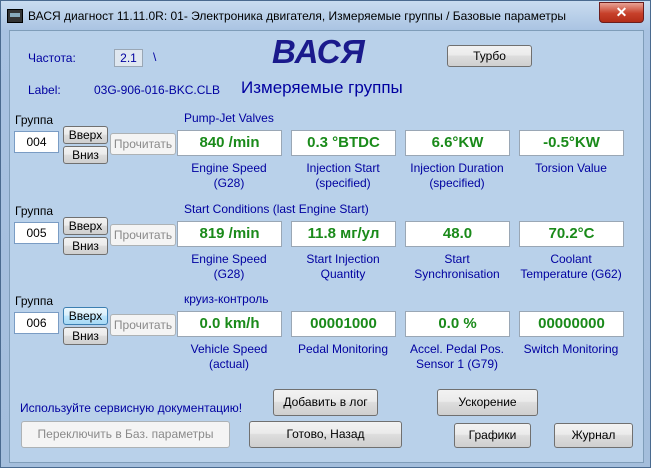 This screenshot has width=651, height=468. I want to click on measured-value: -0.5°KW, so click(571, 143).